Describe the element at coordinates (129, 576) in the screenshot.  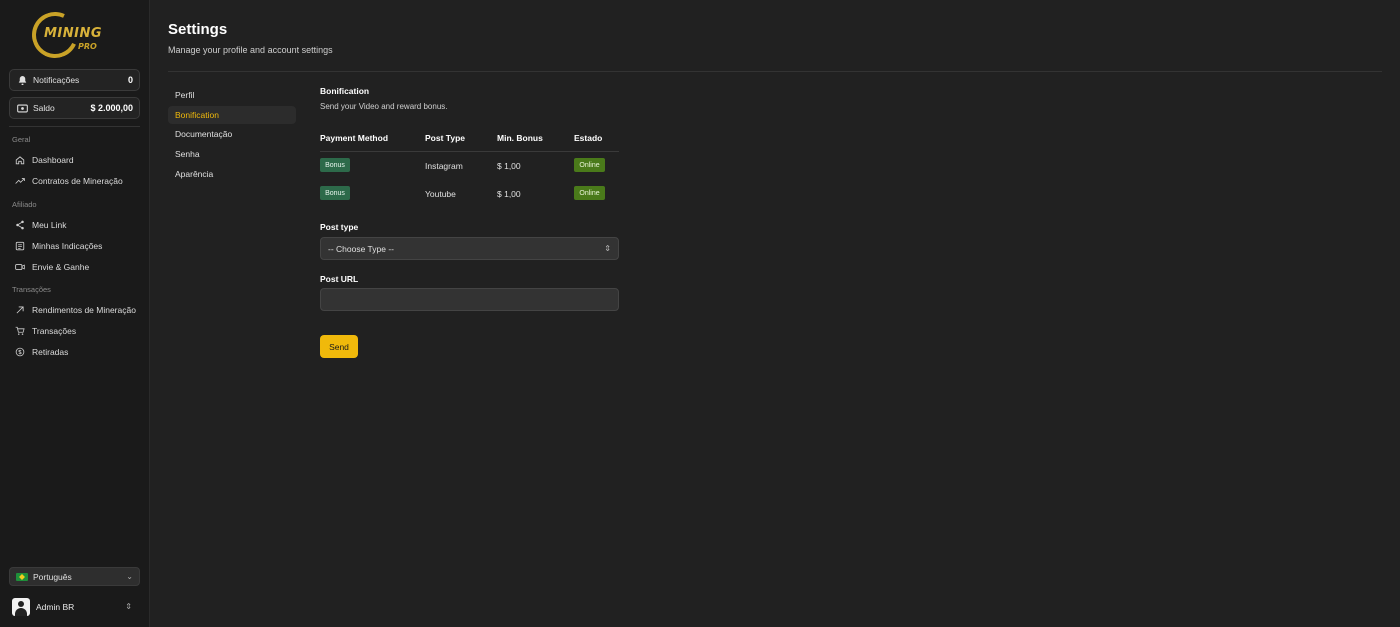
I see `chevron-down-icon: ⌄` at that location.